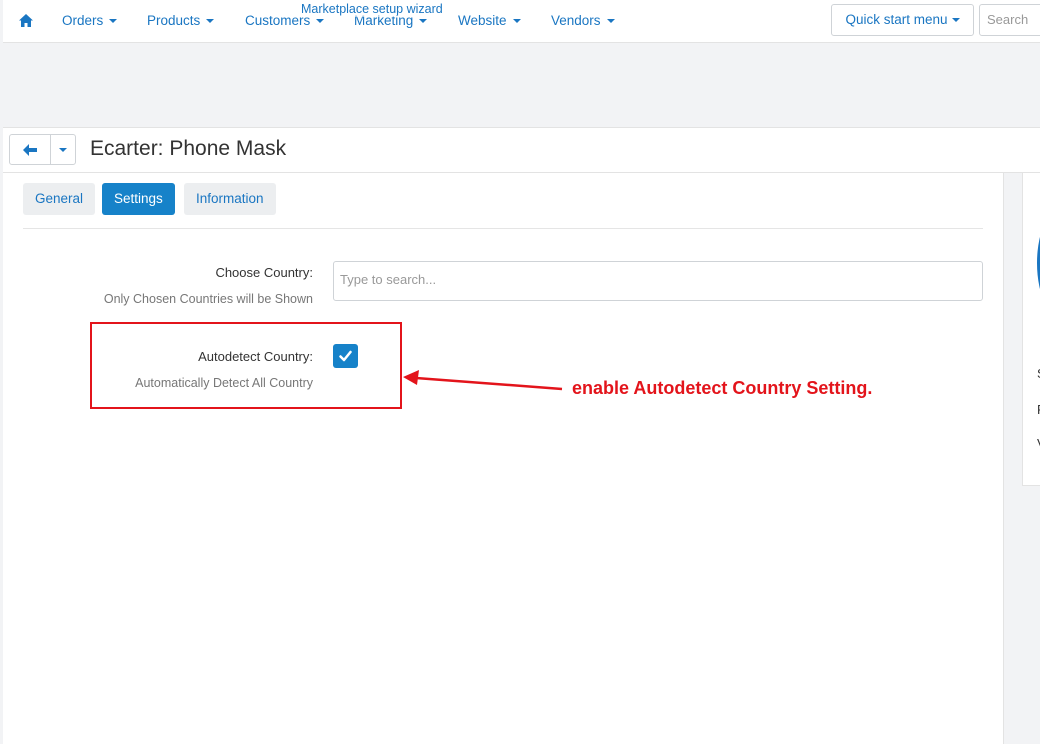 The height and width of the screenshot is (744, 1040). What do you see at coordinates (208, 299) in the screenshot?
I see `choose-country-hint: Only Chosen Countries will be Shown` at bounding box center [208, 299].